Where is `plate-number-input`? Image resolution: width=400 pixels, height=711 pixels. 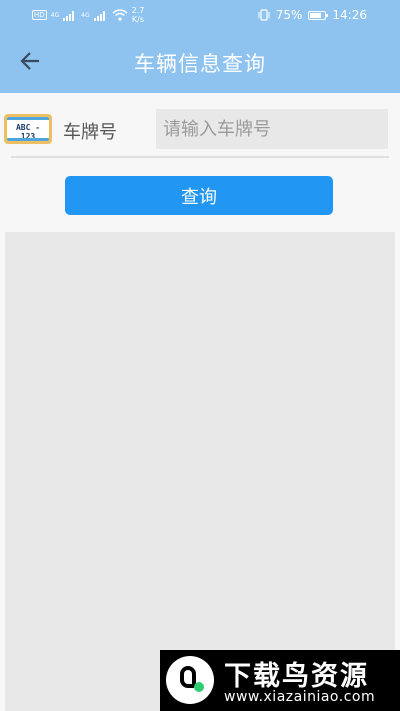
plate-number-input is located at coordinates (272, 129).